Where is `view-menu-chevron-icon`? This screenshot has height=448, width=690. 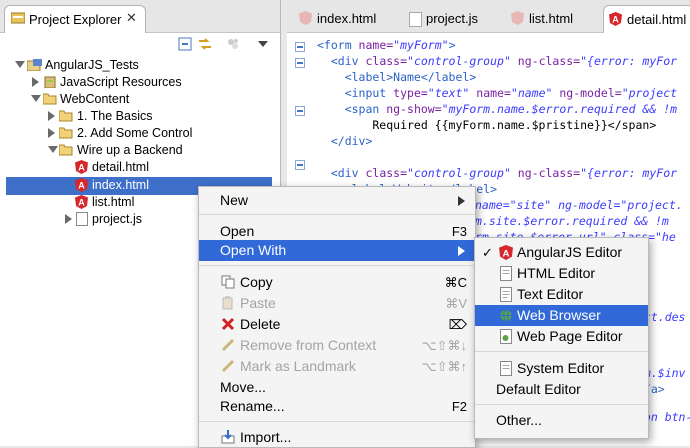
view-menu-chevron-icon is located at coordinates (263, 44).